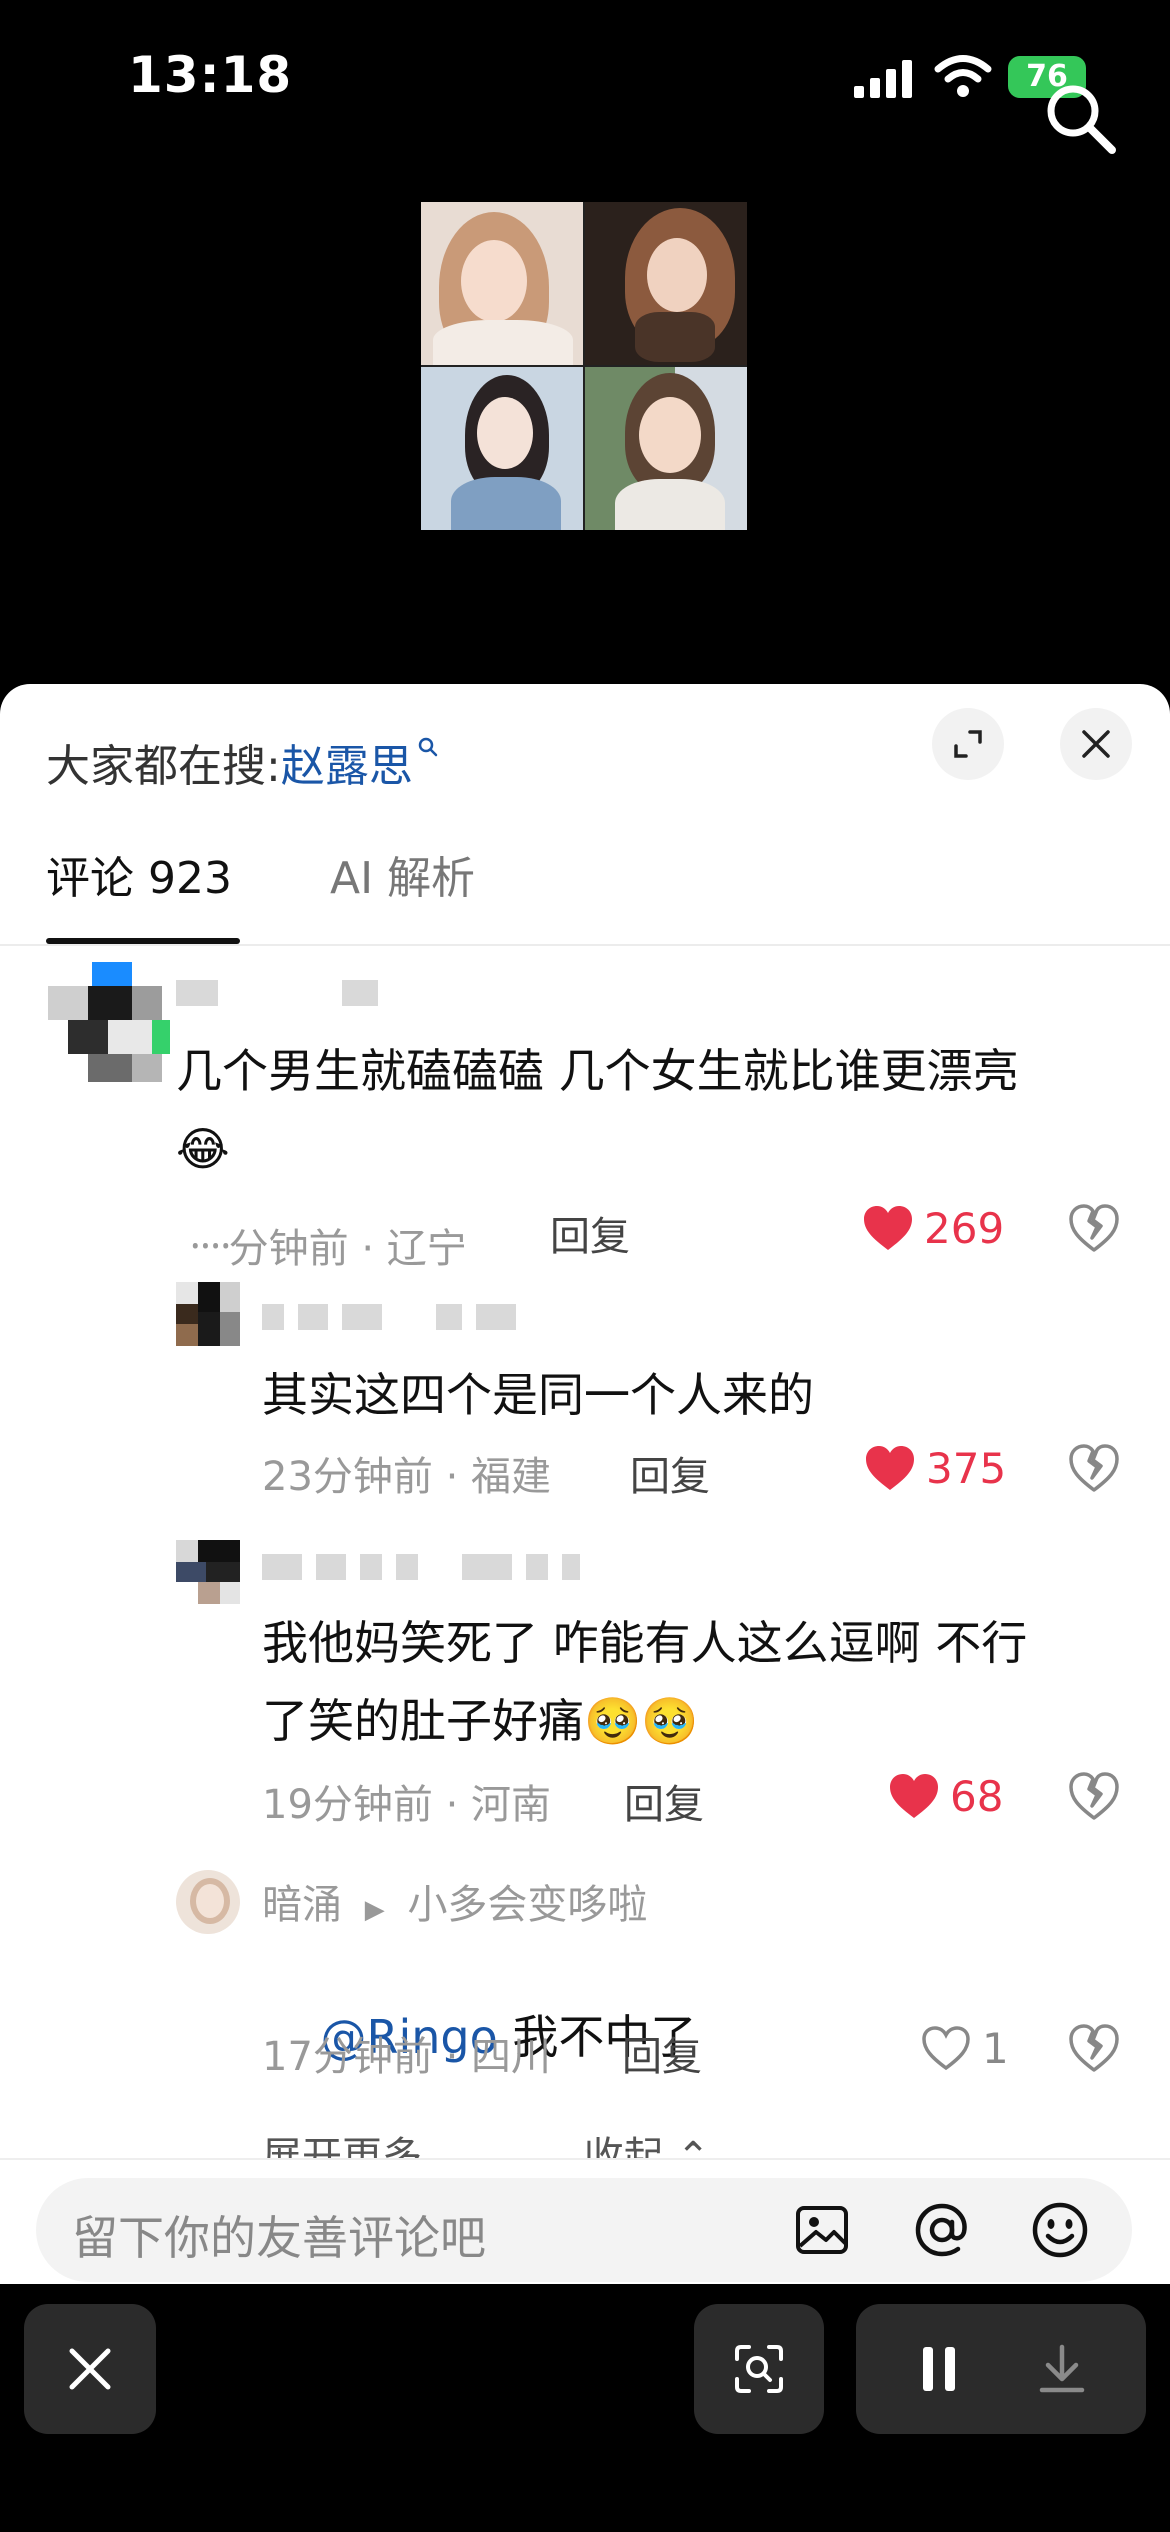  I want to click on comment-input-bar: 留下你的友善评论吧, so click(585, 2221).